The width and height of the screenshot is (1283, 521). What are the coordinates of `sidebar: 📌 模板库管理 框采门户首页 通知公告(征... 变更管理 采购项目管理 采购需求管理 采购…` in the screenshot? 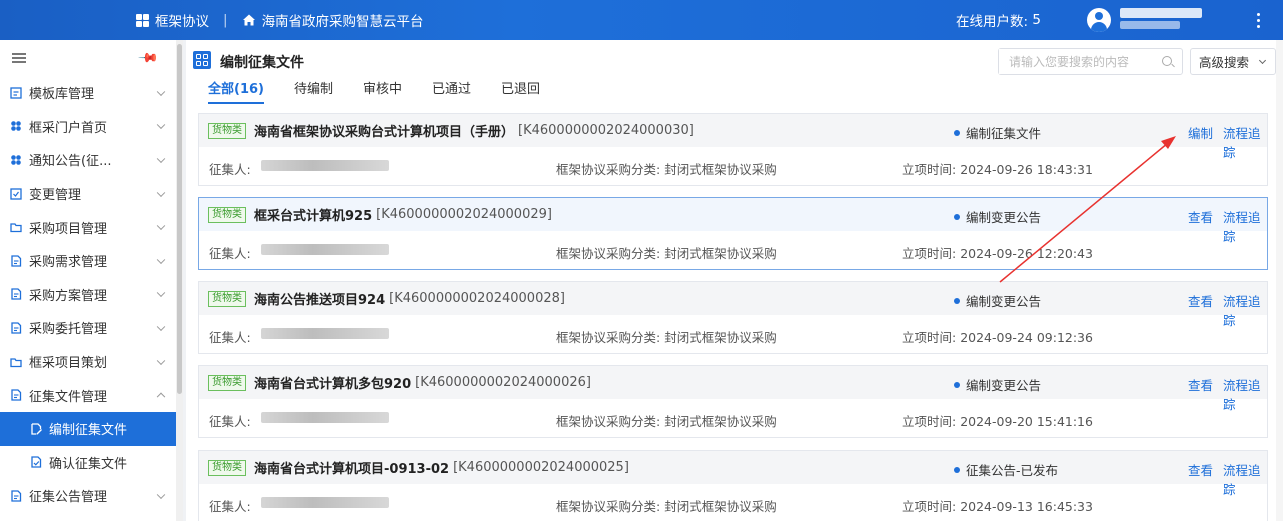 It's located at (88, 280).